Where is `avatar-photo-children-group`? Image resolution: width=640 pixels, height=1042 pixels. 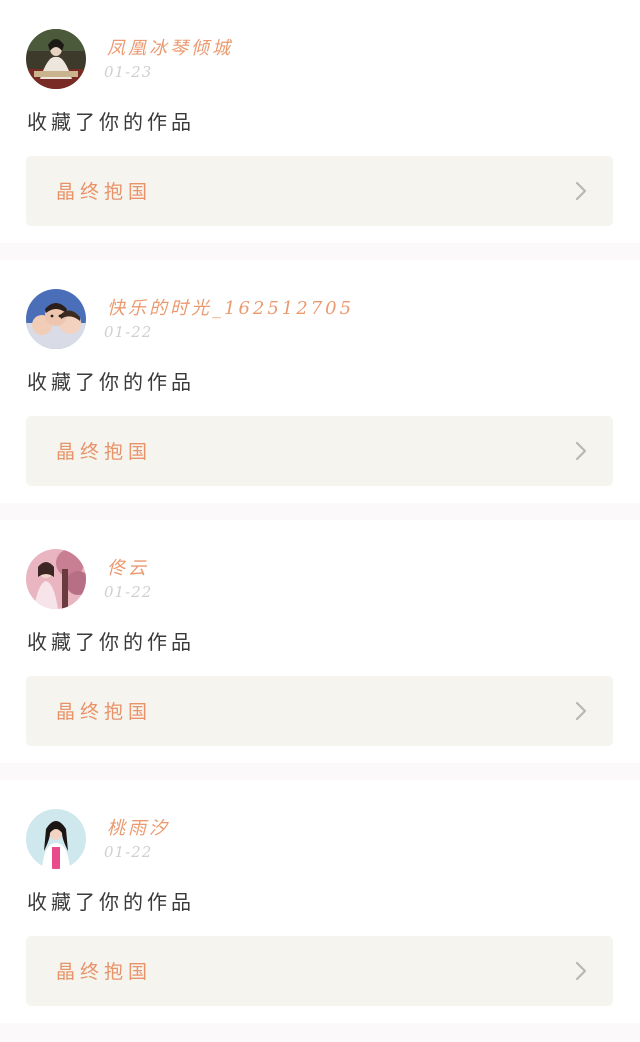
avatar-photo-children-group is located at coordinates (56, 319).